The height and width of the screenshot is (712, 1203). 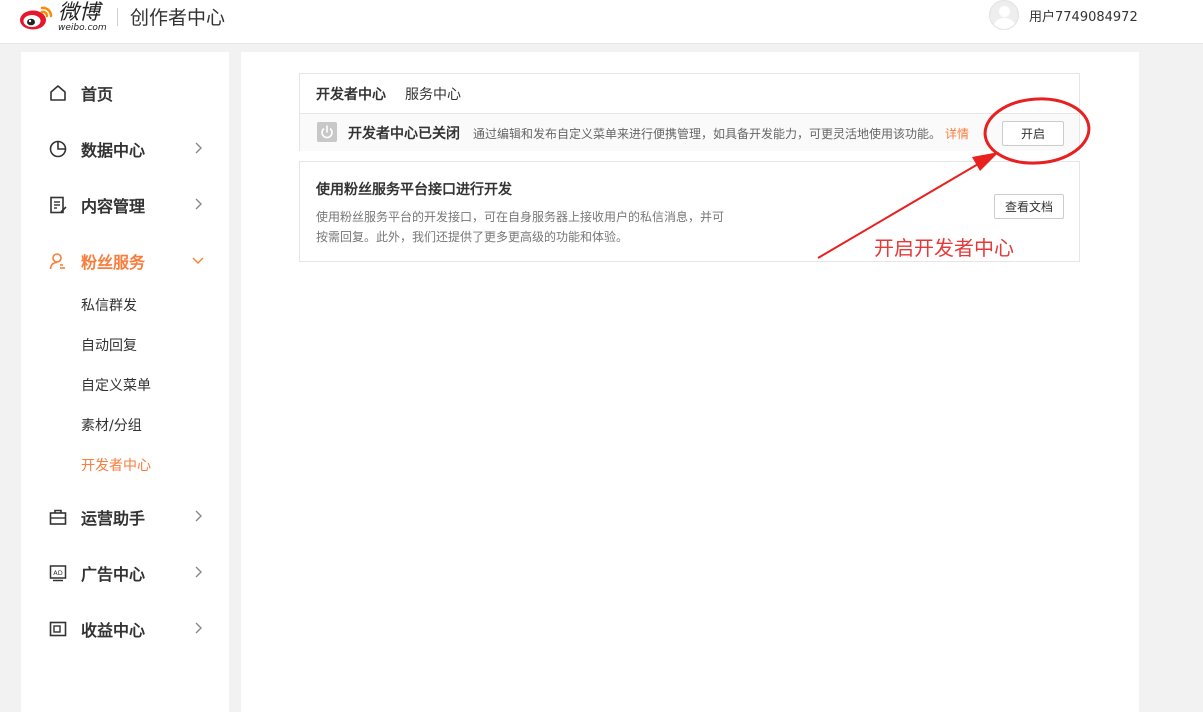 I want to click on sidebar-item-label: 内容管理, so click(x=113, y=206).